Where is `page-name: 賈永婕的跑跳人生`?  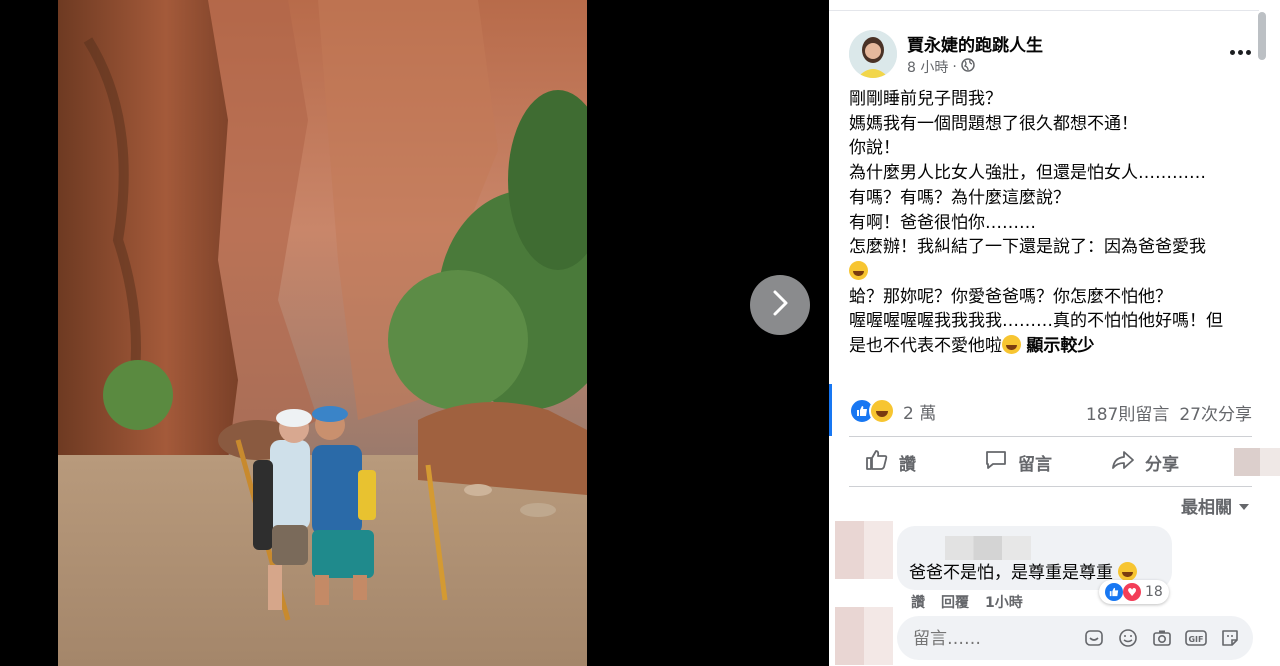 page-name: 賈永婕的跑跳人生 is located at coordinates (975, 43).